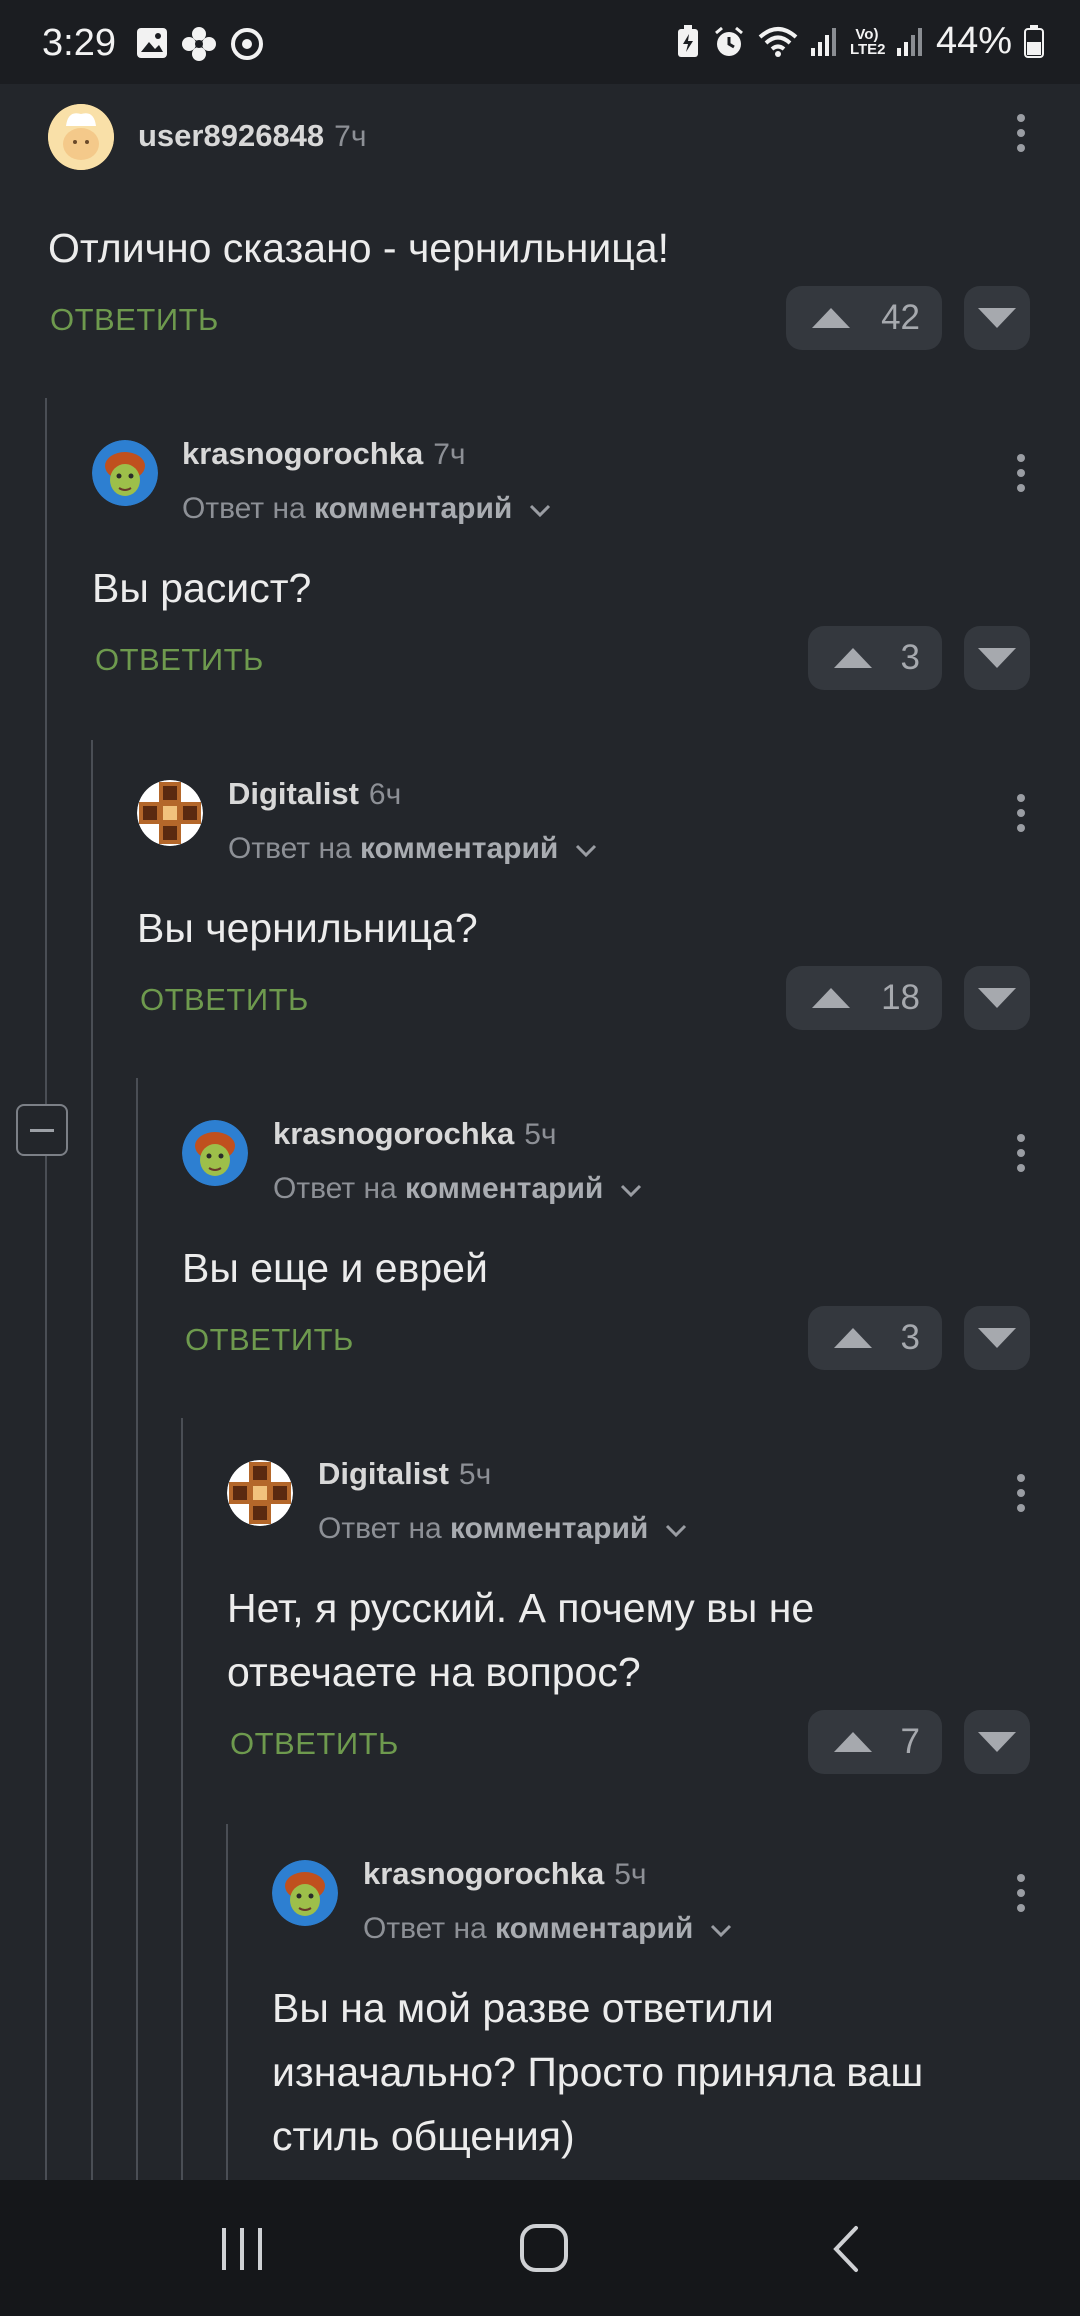 This screenshot has height=2316, width=1080. I want to click on sync-icon, so click(247, 44).